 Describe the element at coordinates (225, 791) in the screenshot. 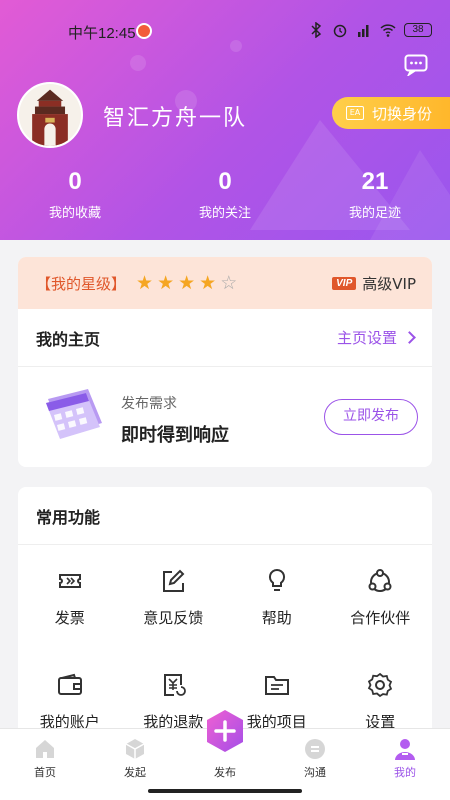

I see `home-indicator` at that location.